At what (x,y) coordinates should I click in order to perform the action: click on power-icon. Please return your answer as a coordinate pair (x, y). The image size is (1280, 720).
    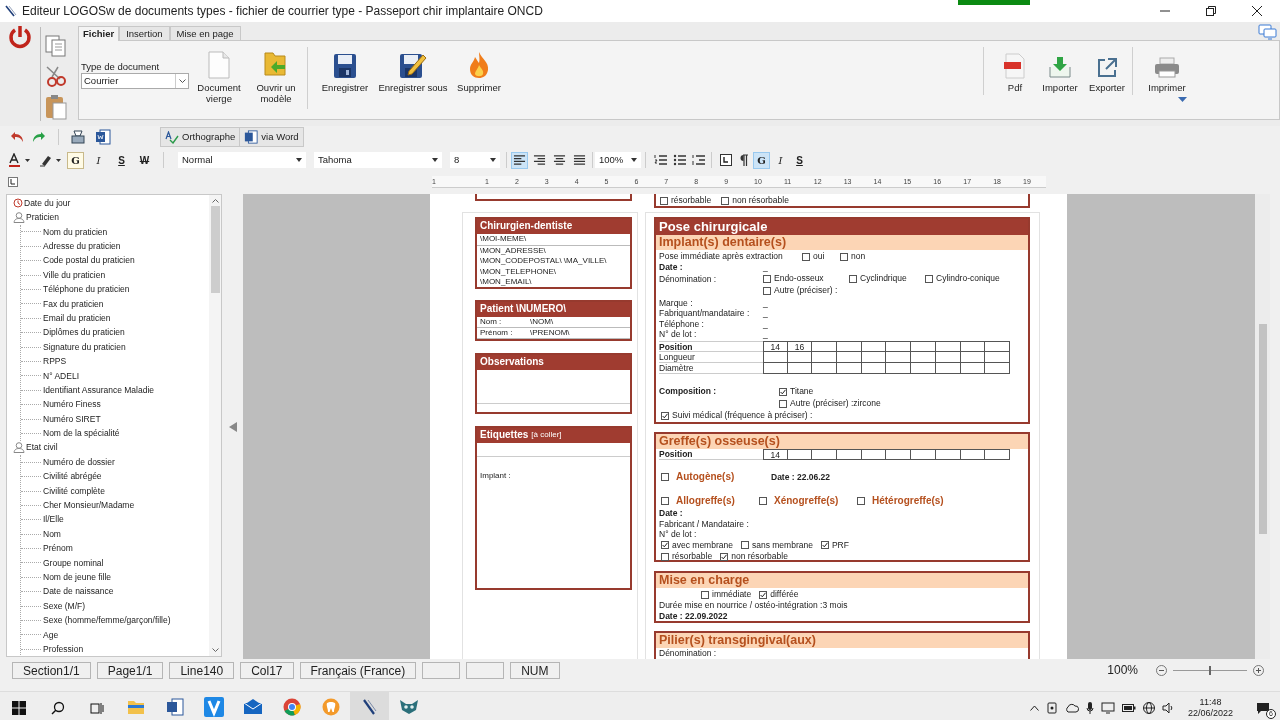
    Looking at the image, I should click on (20, 37).